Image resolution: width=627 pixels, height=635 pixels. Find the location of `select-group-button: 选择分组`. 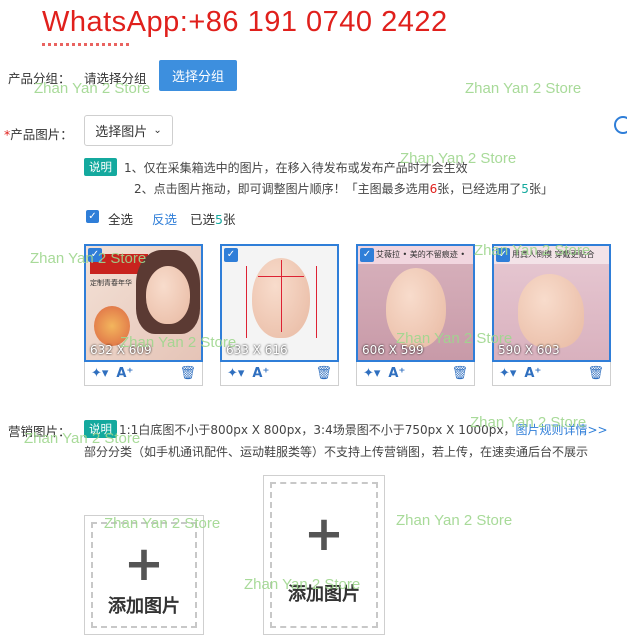

select-group-button: 选择分组 is located at coordinates (198, 75).